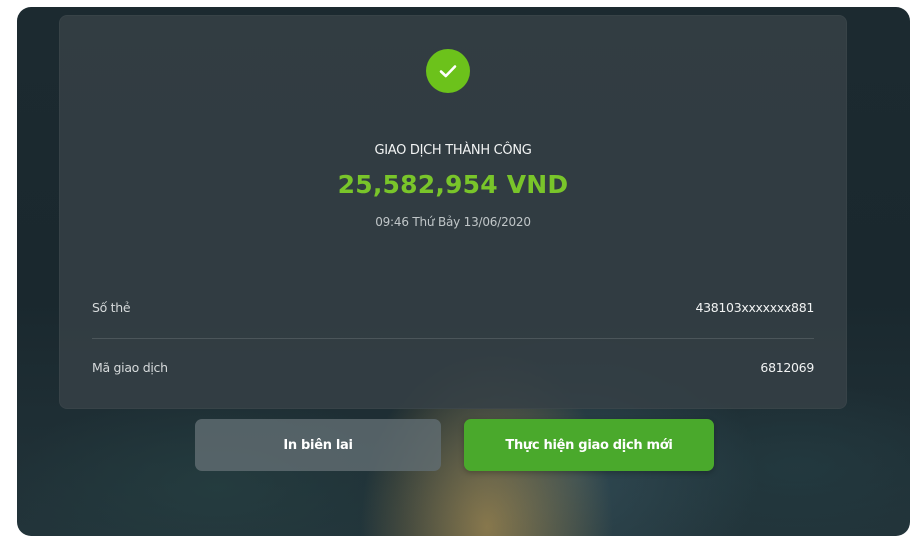 The width and height of the screenshot is (913, 536). What do you see at coordinates (453, 150) in the screenshot?
I see `status-title: GIAO DỊCH THÀNH CÔNG` at bounding box center [453, 150].